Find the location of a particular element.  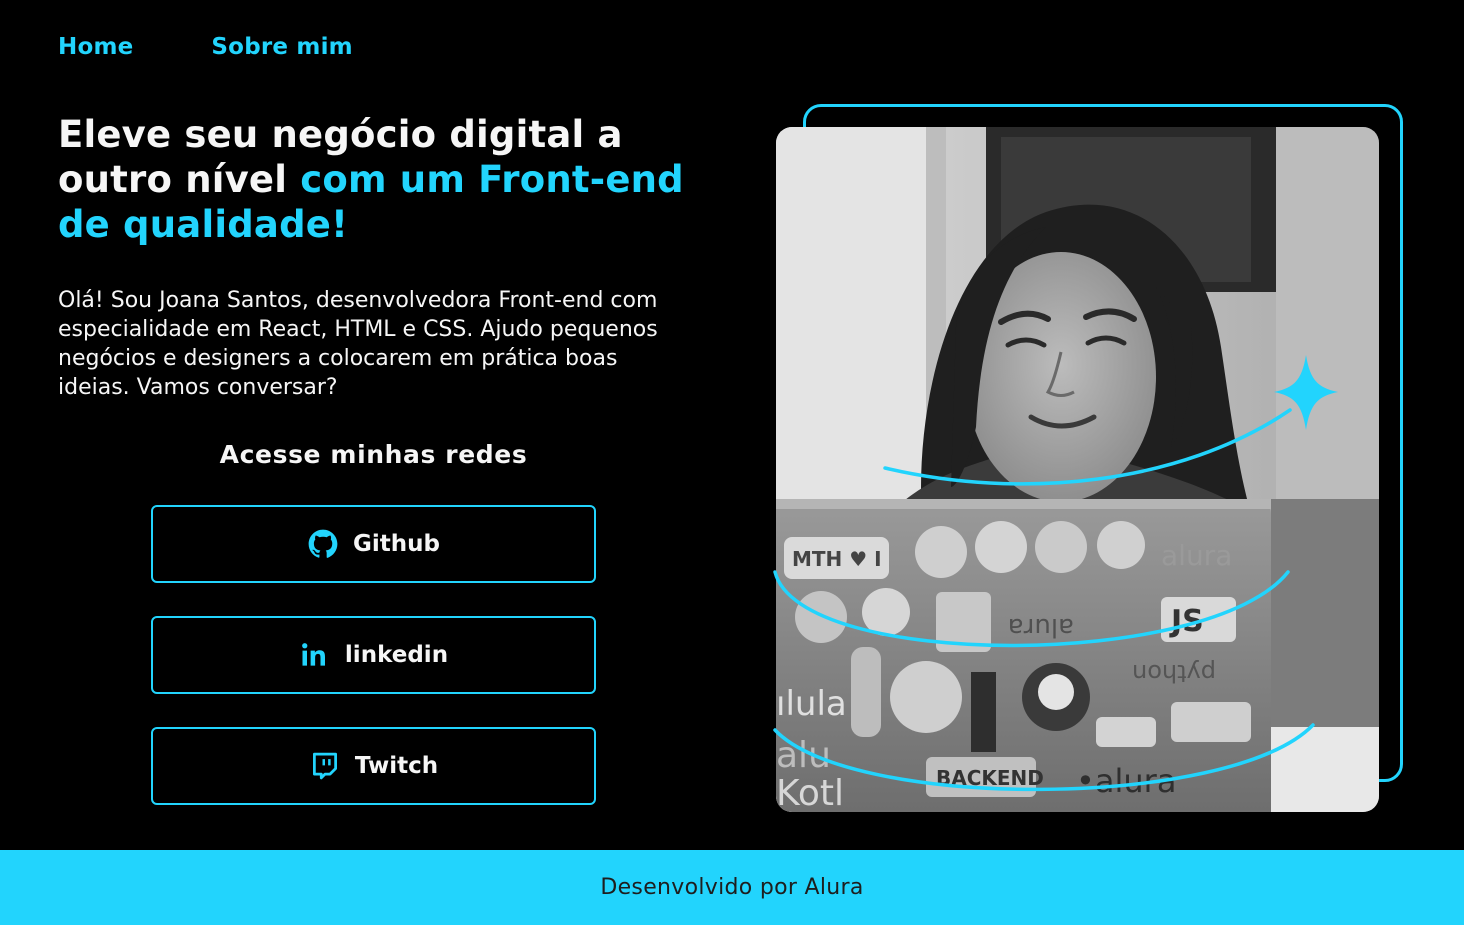

linkedin-button-label: linkedin is located at coordinates (396, 655).